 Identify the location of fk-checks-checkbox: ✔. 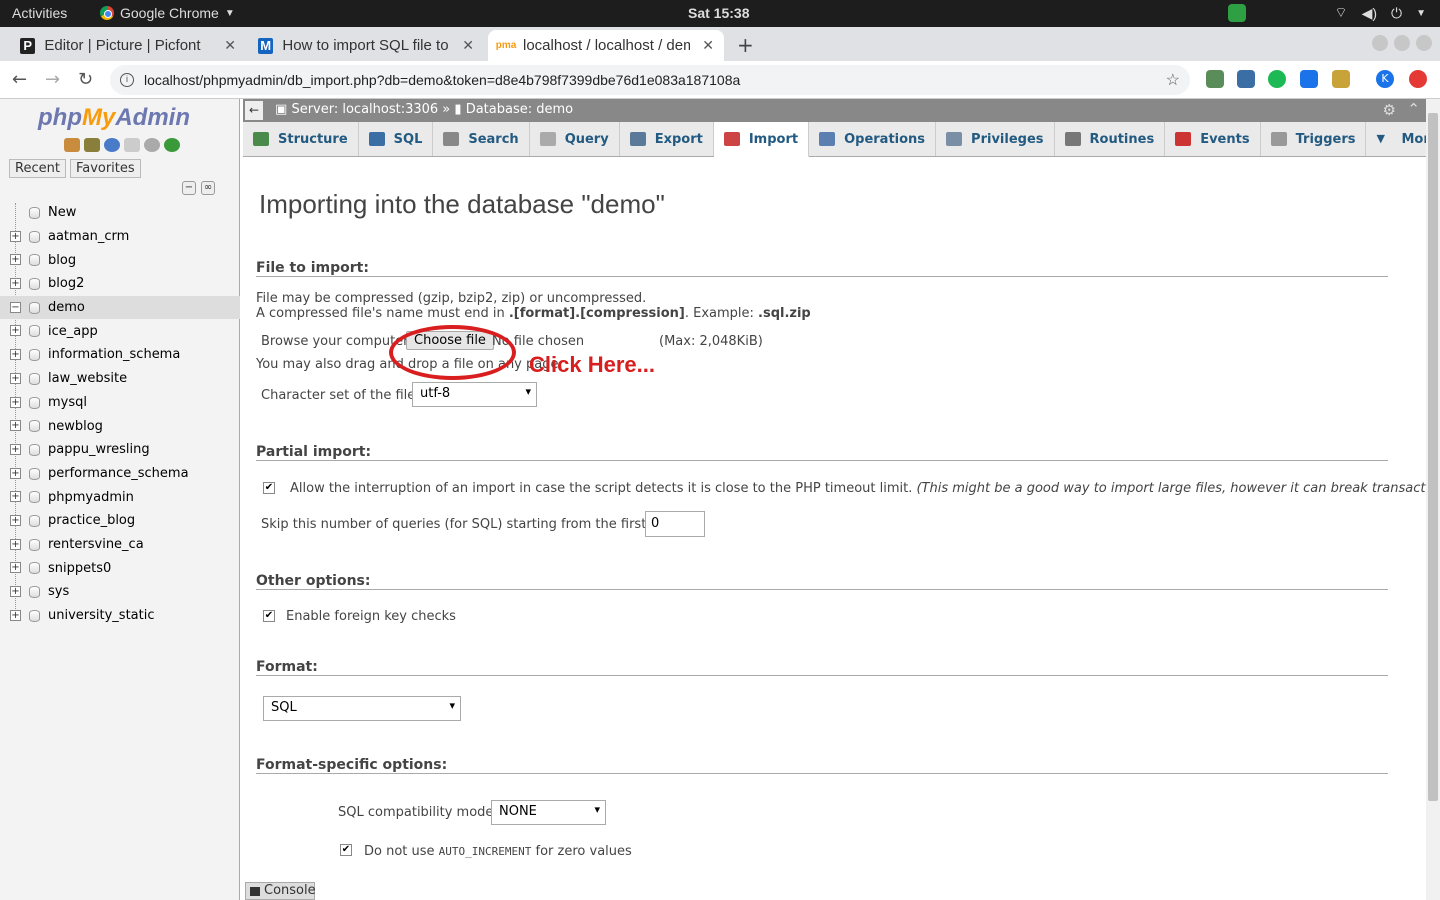
(269, 616).